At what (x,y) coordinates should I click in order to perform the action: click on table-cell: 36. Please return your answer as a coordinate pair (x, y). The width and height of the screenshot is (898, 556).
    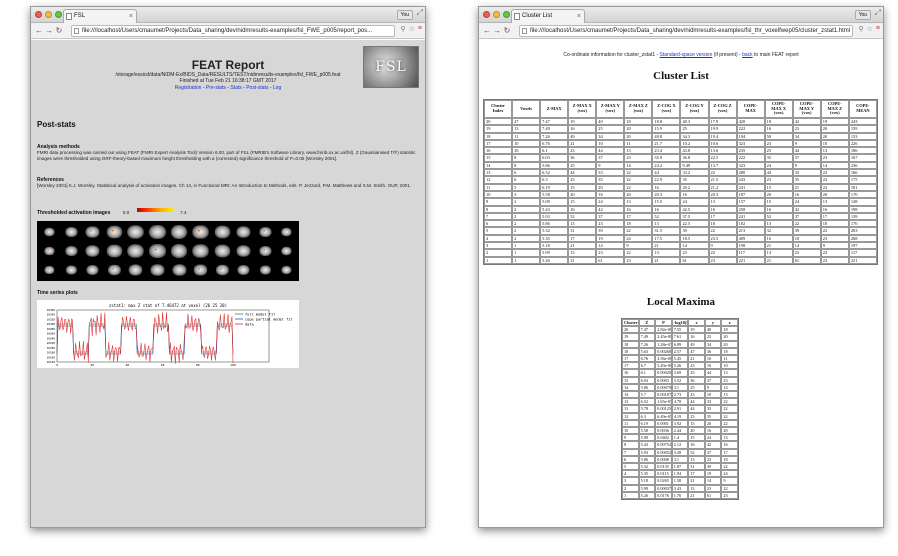
    Looking at the image, I should click on (713, 351).